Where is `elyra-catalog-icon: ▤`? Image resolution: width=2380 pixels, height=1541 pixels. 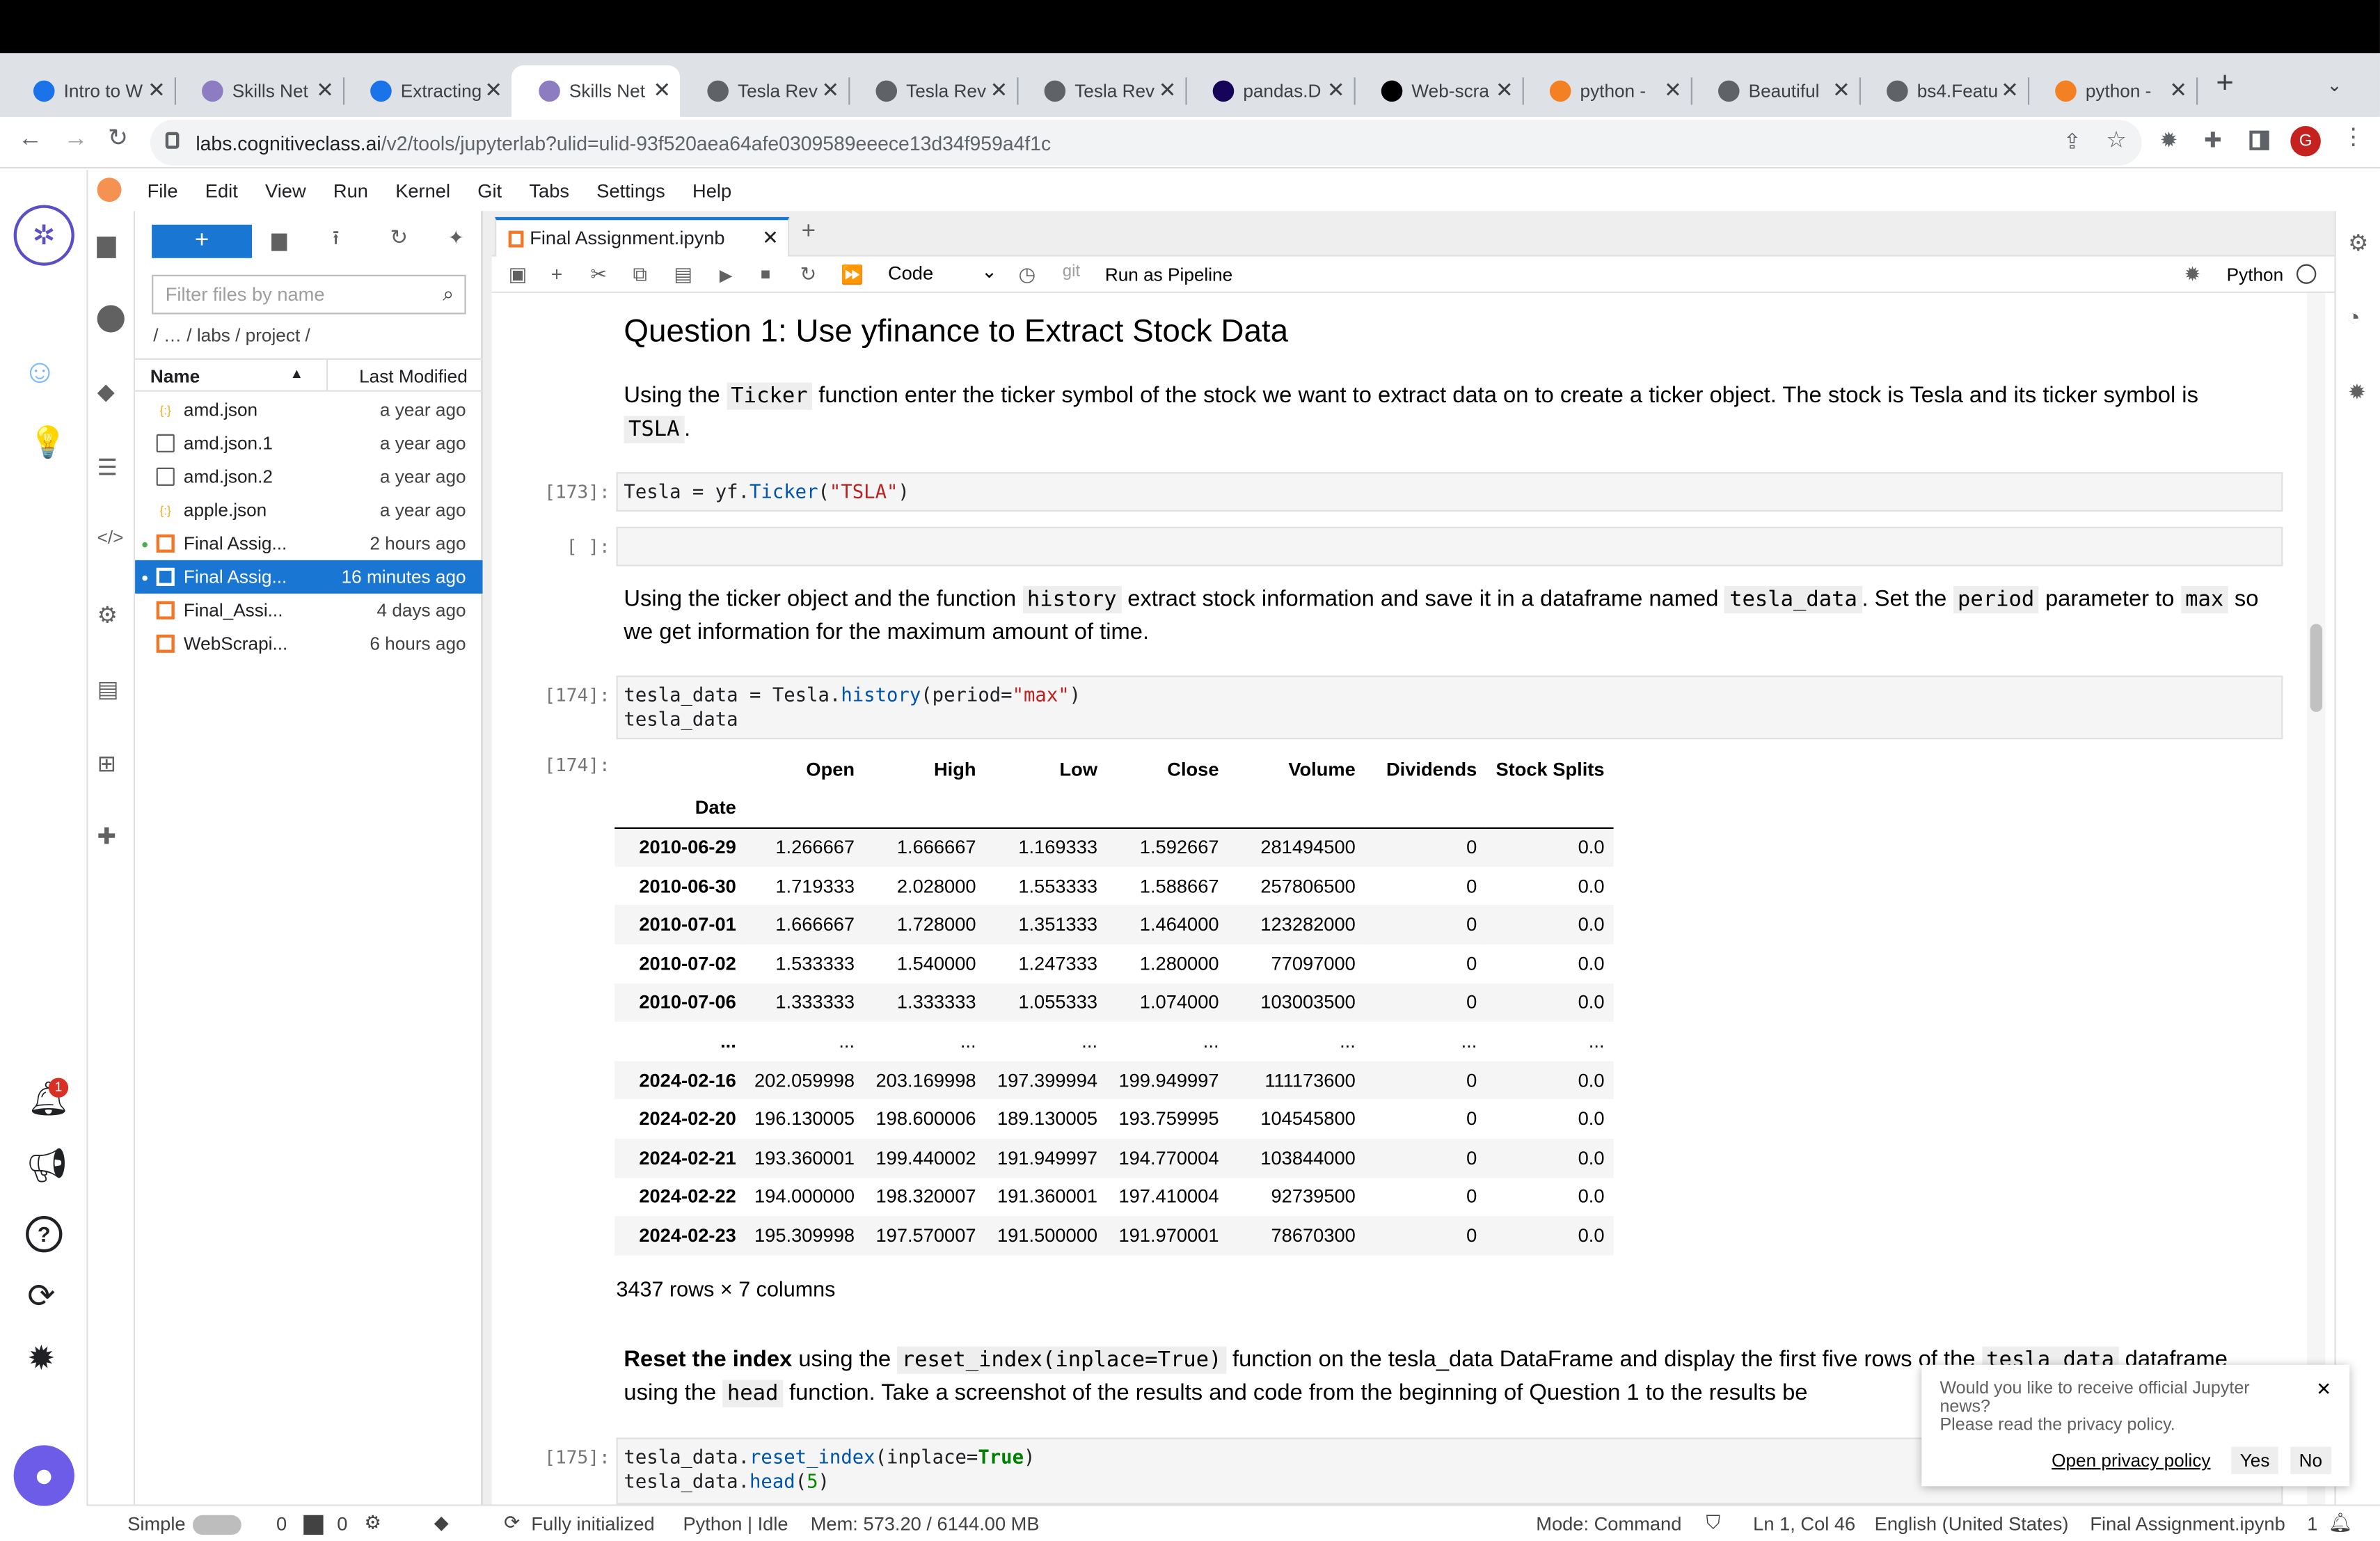 elyra-catalog-icon: ▤ is located at coordinates (108, 689).